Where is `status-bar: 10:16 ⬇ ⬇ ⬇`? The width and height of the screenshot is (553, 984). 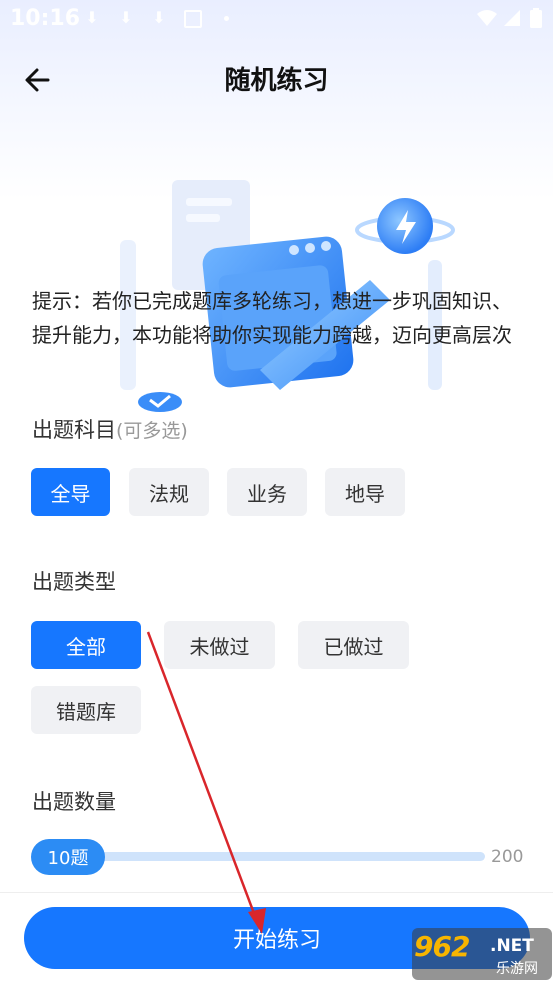
status-bar: 10:16 ⬇ ⬇ ⬇ is located at coordinates (276, 19).